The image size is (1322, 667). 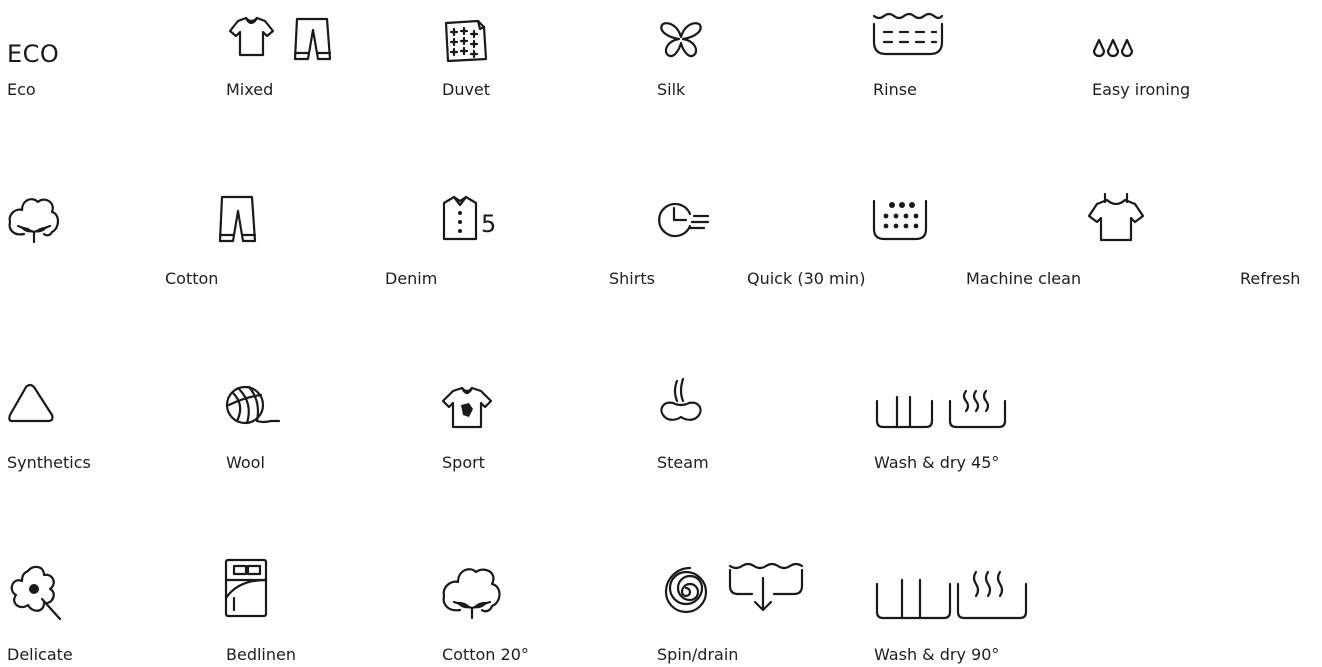 What do you see at coordinates (671, 89) in the screenshot?
I see `silk-label: Silk` at bounding box center [671, 89].